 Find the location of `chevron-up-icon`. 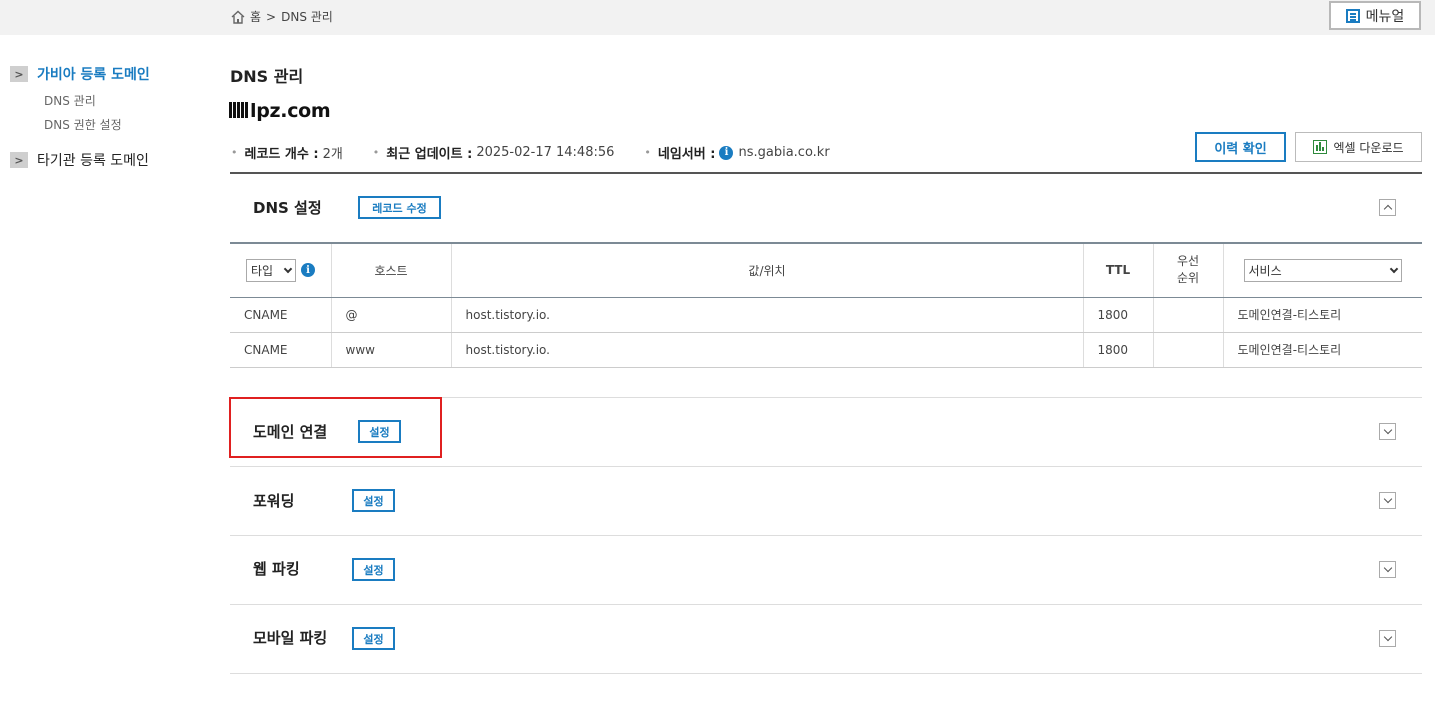

chevron-up-icon is located at coordinates (1387, 209).